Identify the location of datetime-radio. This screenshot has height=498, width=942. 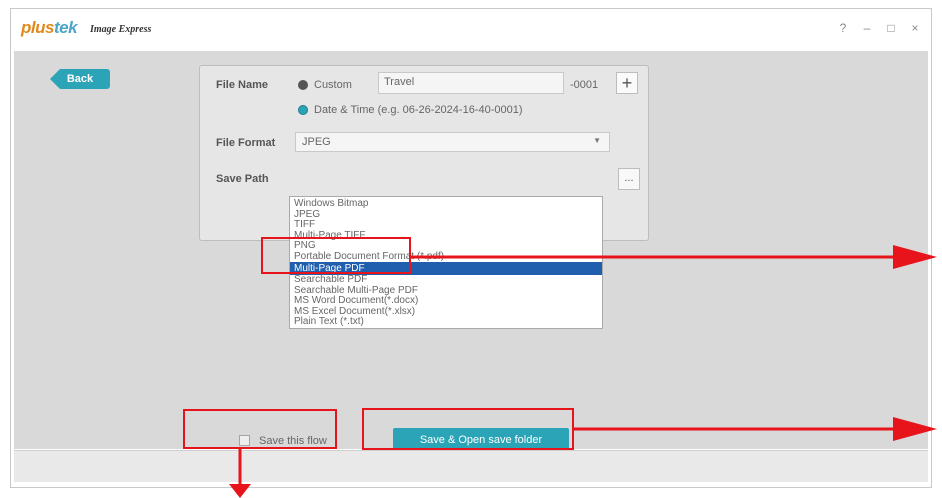
(303, 110).